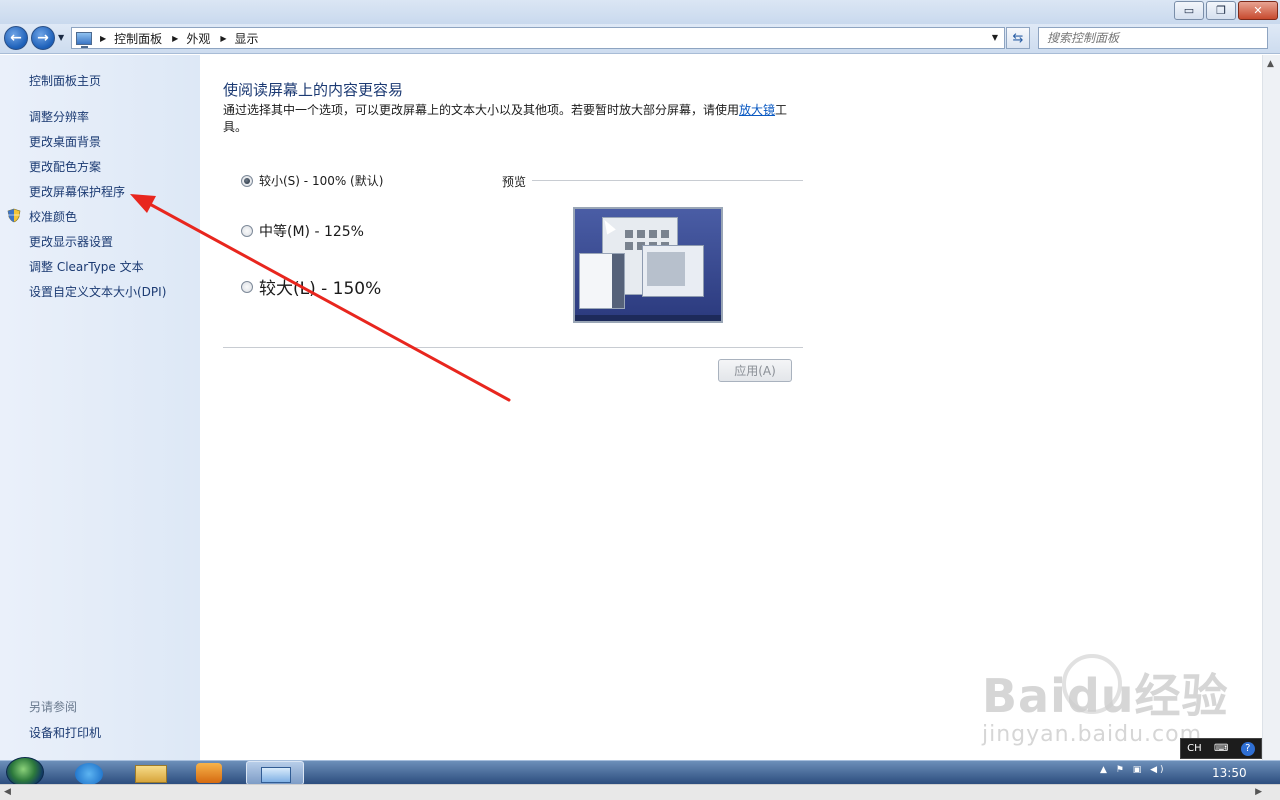 The image size is (1280, 800). Describe the element at coordinates (184, 38) in the screenshot. I see `breadcrumb: ▶ 控制面板 ▶ 外观 ▶ 显示` at that location.